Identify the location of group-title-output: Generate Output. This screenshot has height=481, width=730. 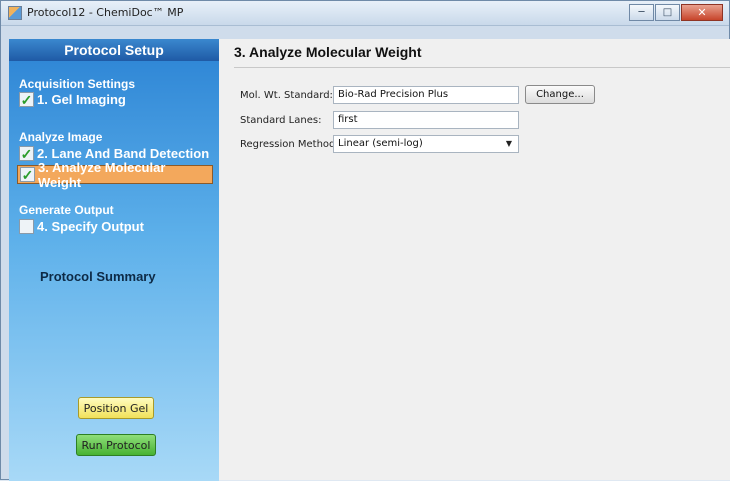
(66, 210).